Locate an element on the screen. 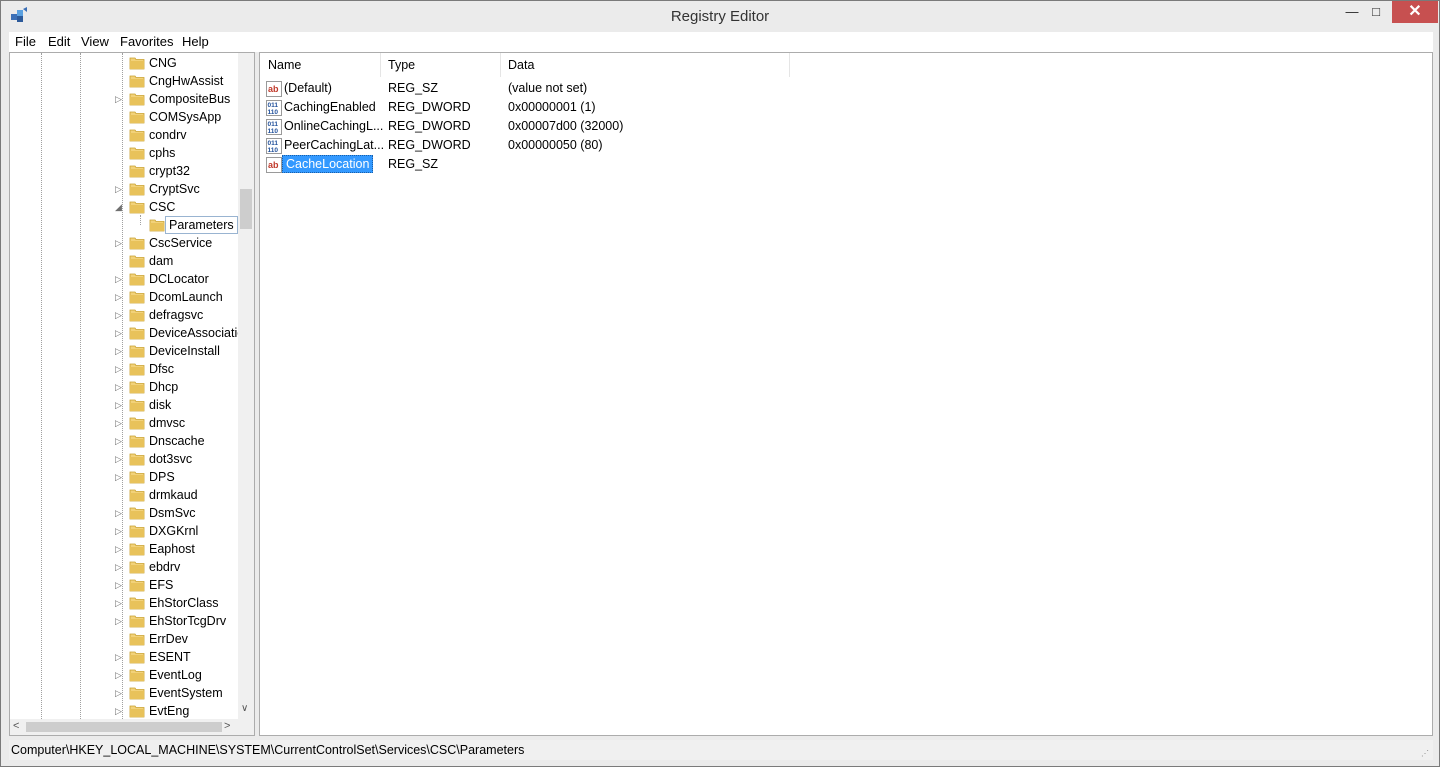 This screenshot has height=767, width=1440. tree-item: ▷ Dhcp is located at coordinates (125, 387).